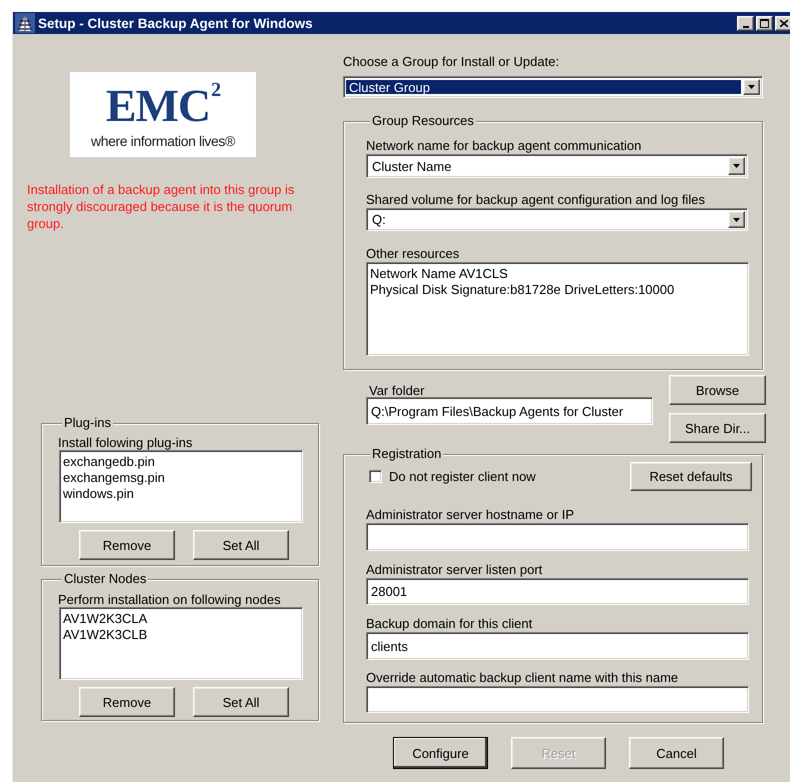 The image size is (790, 782). I want to click on reset-defaults-button: Reset defaults, so click(691, 476).